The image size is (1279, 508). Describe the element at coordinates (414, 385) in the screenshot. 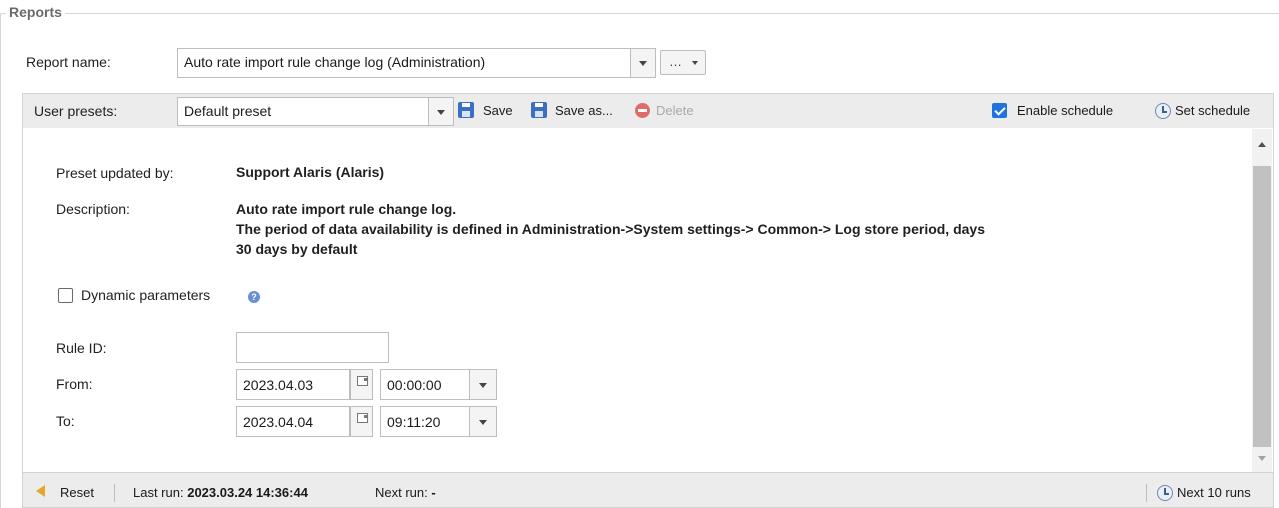

I see `from-time-value: 00:00:00` at that location.